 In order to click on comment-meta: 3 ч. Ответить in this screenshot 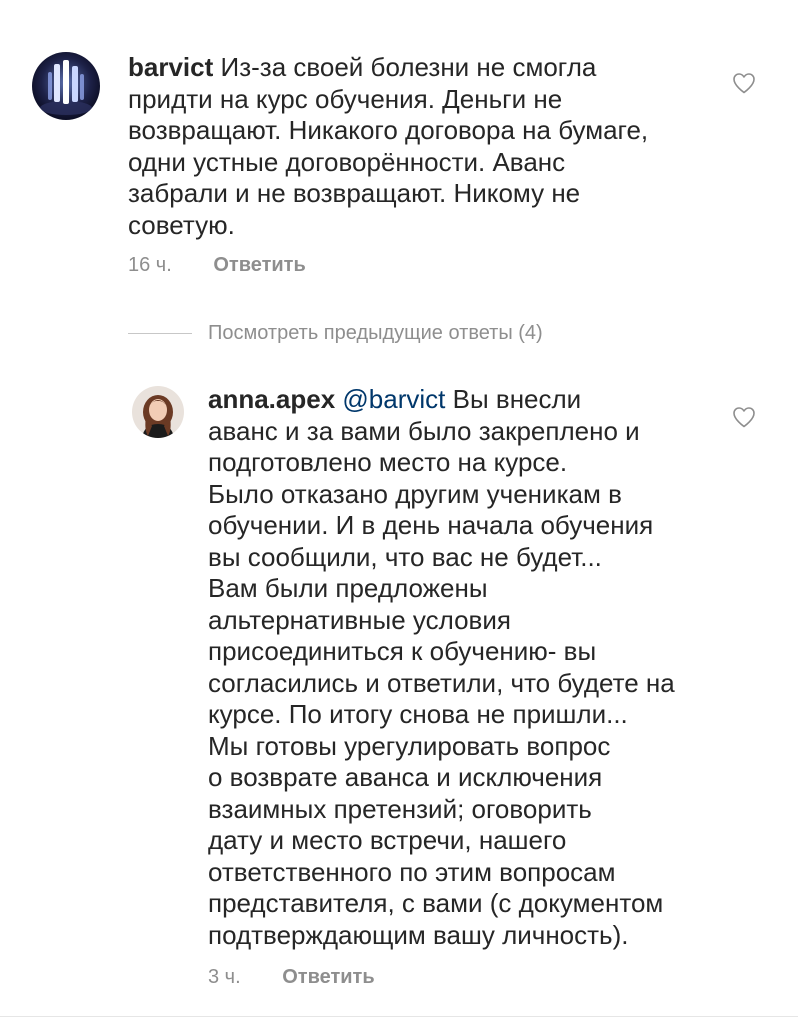, I will do `click(291, 977)`.